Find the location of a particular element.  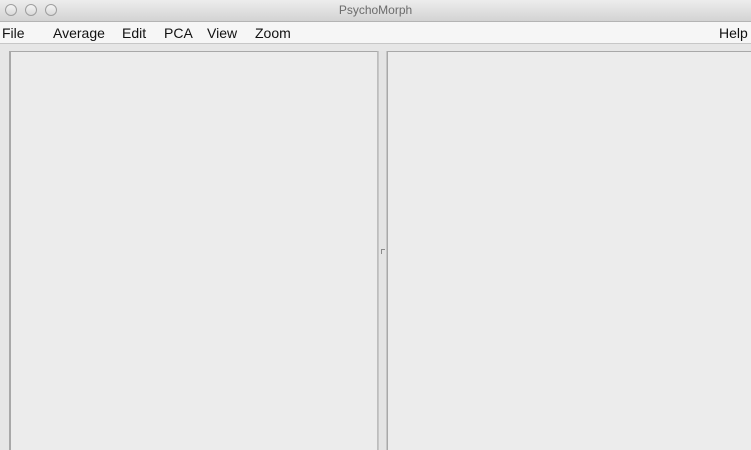

menu-pca: PCA is located at coordinates (178, 33).